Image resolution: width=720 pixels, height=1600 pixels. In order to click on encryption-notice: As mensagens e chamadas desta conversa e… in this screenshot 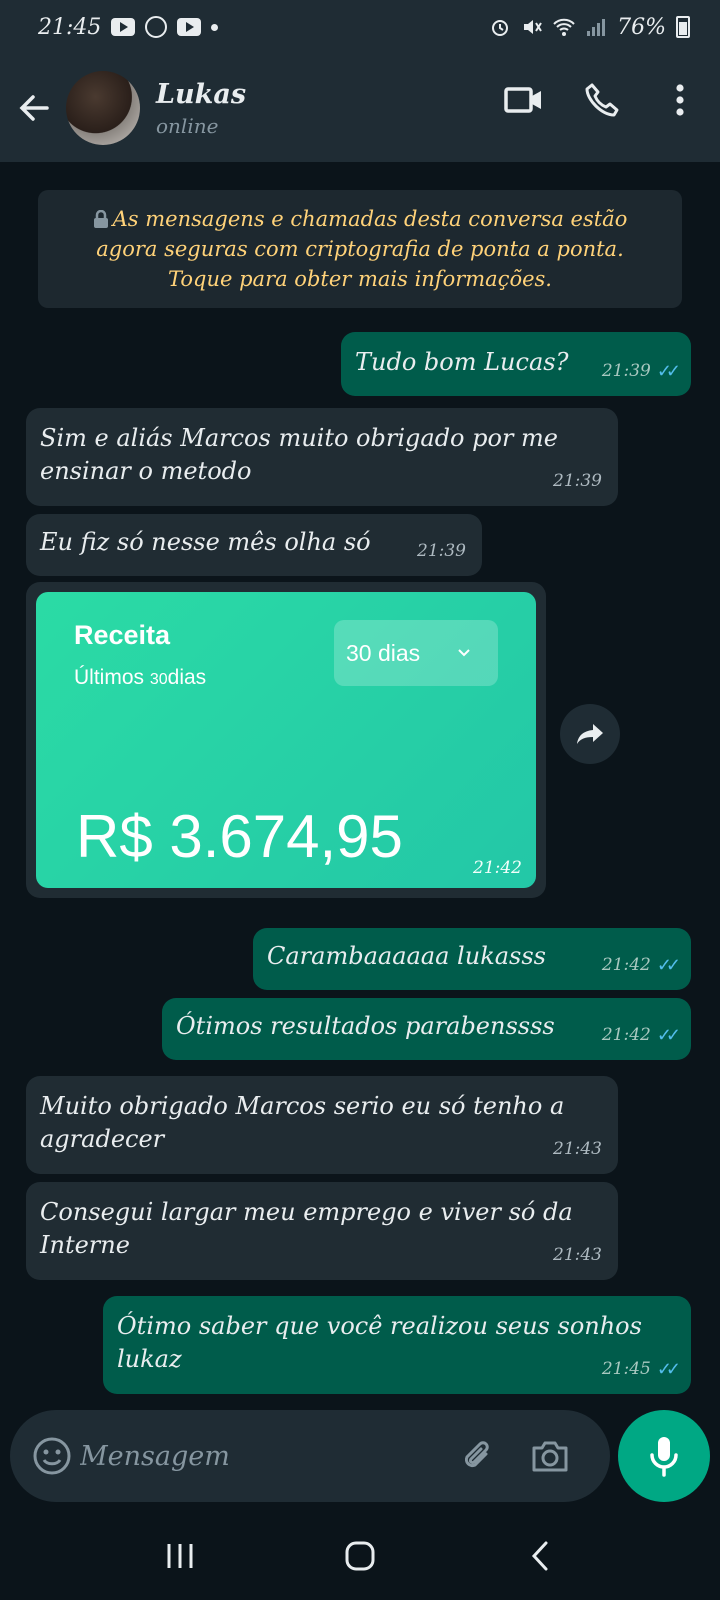, I will do `click(360, 249)`.